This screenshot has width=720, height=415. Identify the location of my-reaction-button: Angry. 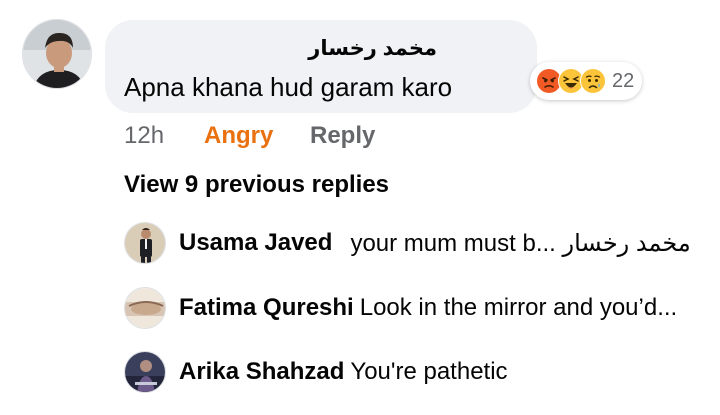
(238, 136).